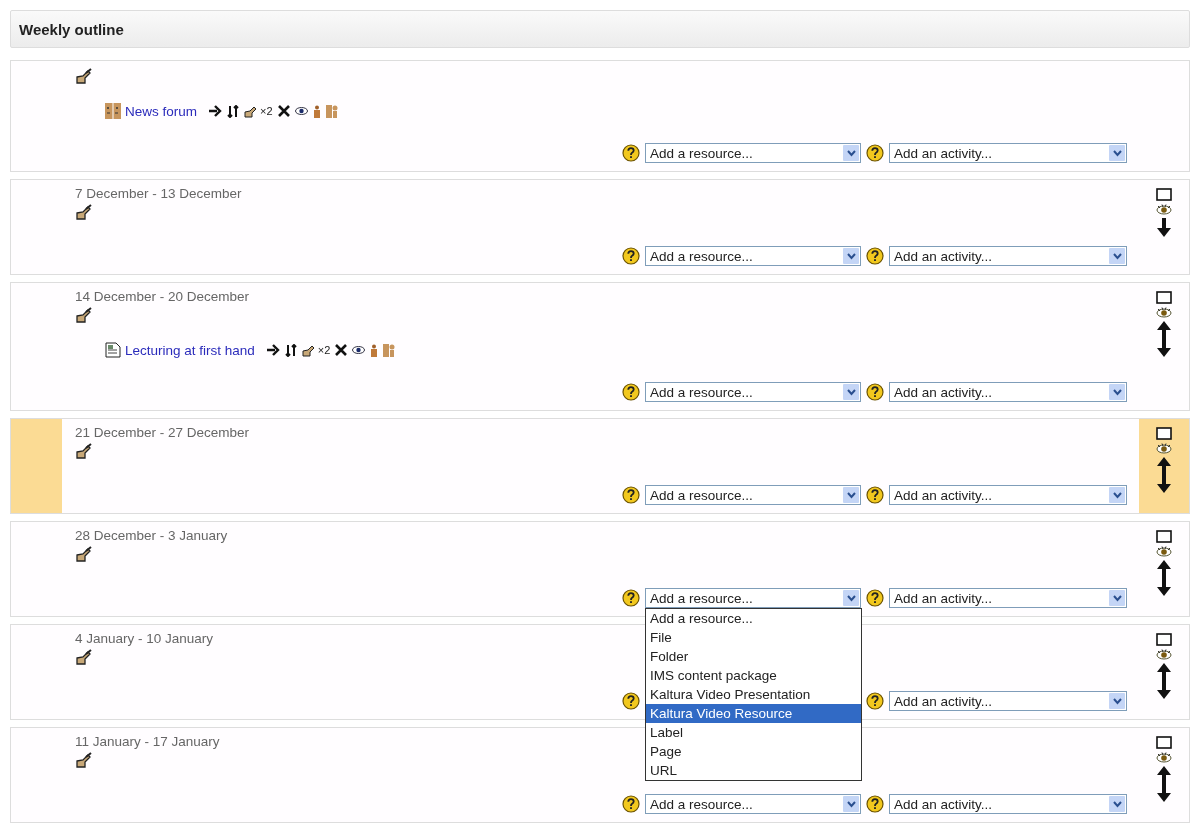 The height and width of the screenshot is (835, 1192). What do you see at coordinates (753, 751) in the screenshot?
I see `dropdown-option: Page` at bounding box center [753, 751].